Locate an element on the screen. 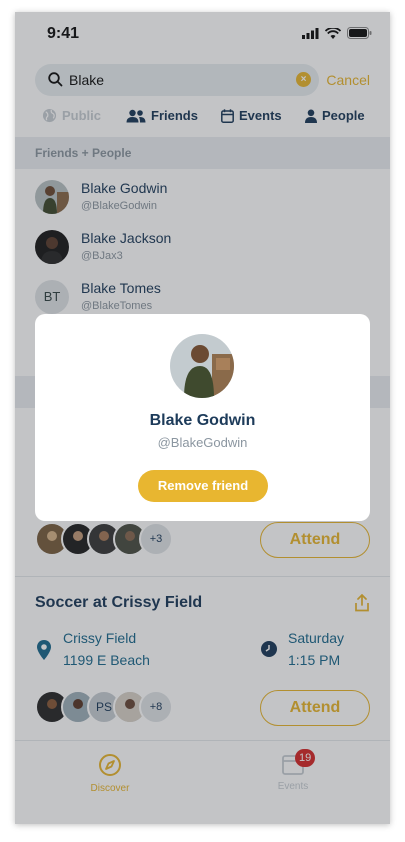  modal-name: Blake Godwin is located at coordinates (202, 420).